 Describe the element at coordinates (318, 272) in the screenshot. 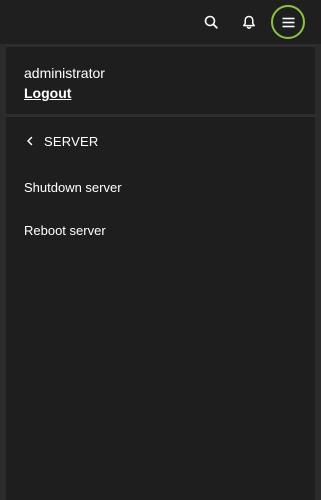

I see `right-background-strip` at that location.